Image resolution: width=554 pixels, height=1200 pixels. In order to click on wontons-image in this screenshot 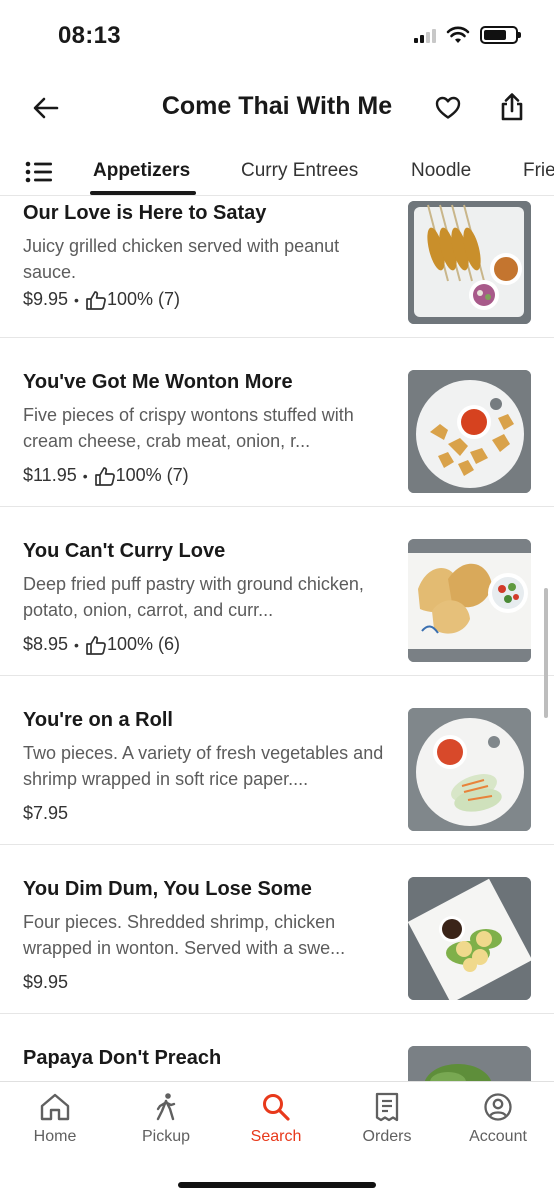, I will do `click(469, 431)`.